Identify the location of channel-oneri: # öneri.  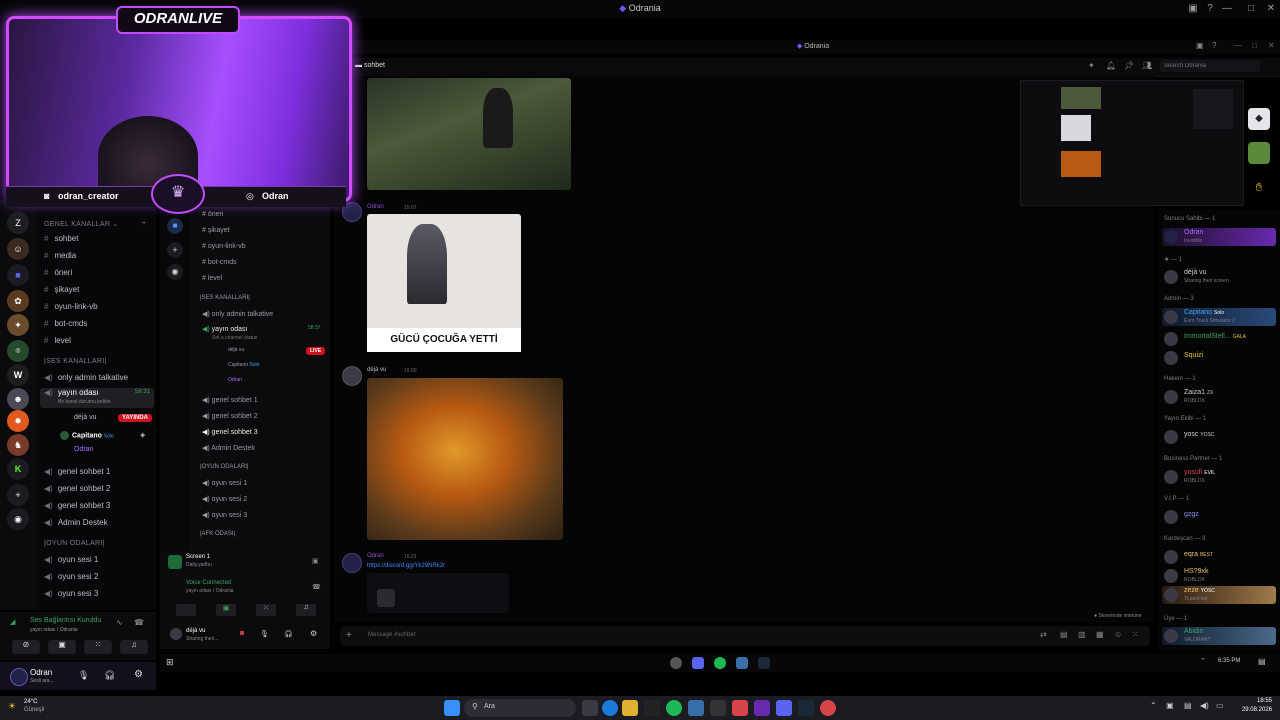
(58, 272).